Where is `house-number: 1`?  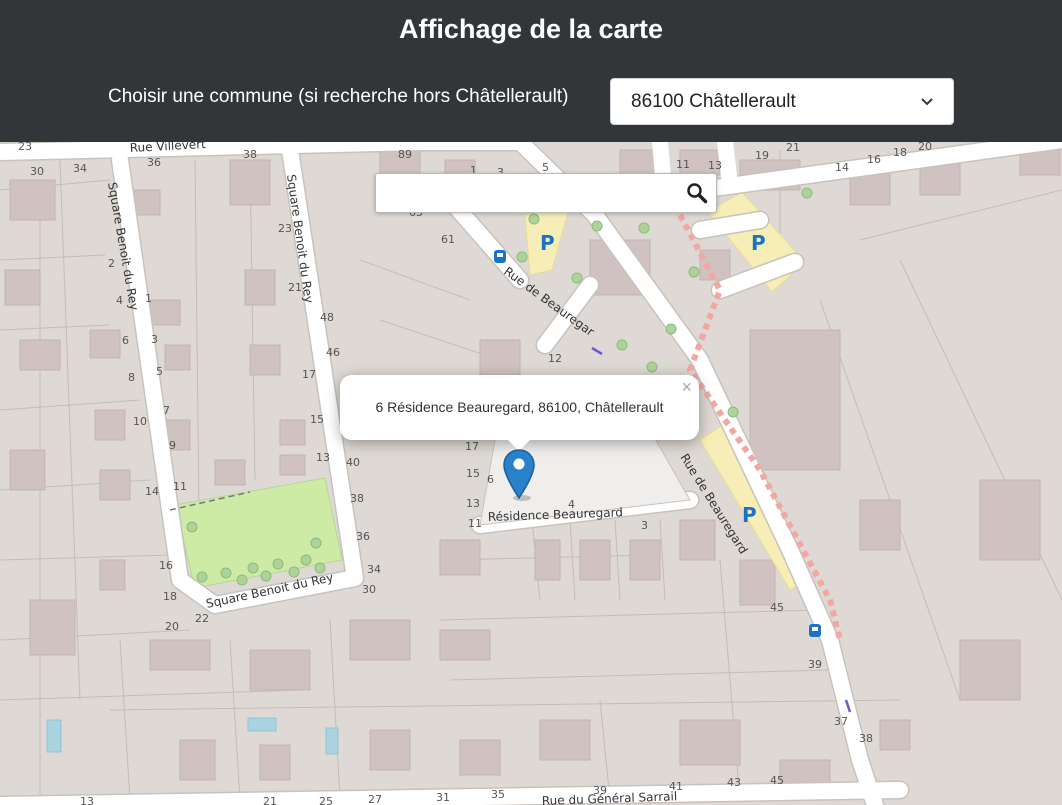 house-number: 1 is located at coordinates (148, 298).